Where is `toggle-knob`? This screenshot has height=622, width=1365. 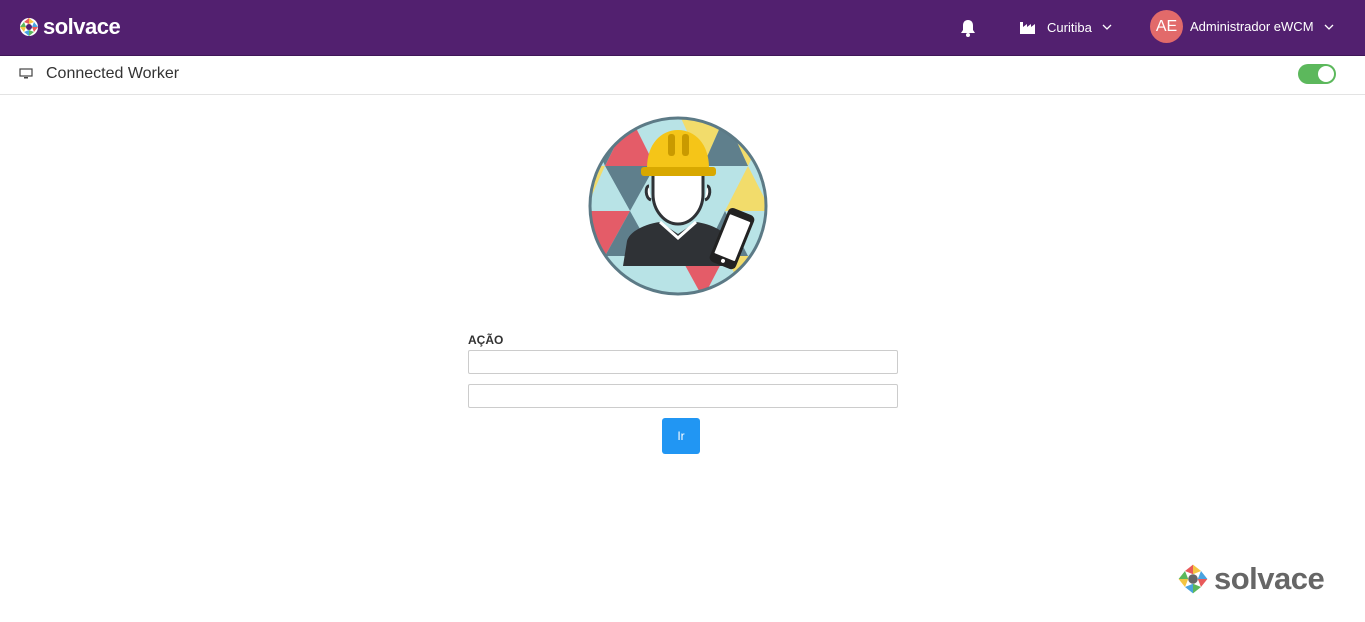
toggle-knob is located at coordinates (1326, 74).